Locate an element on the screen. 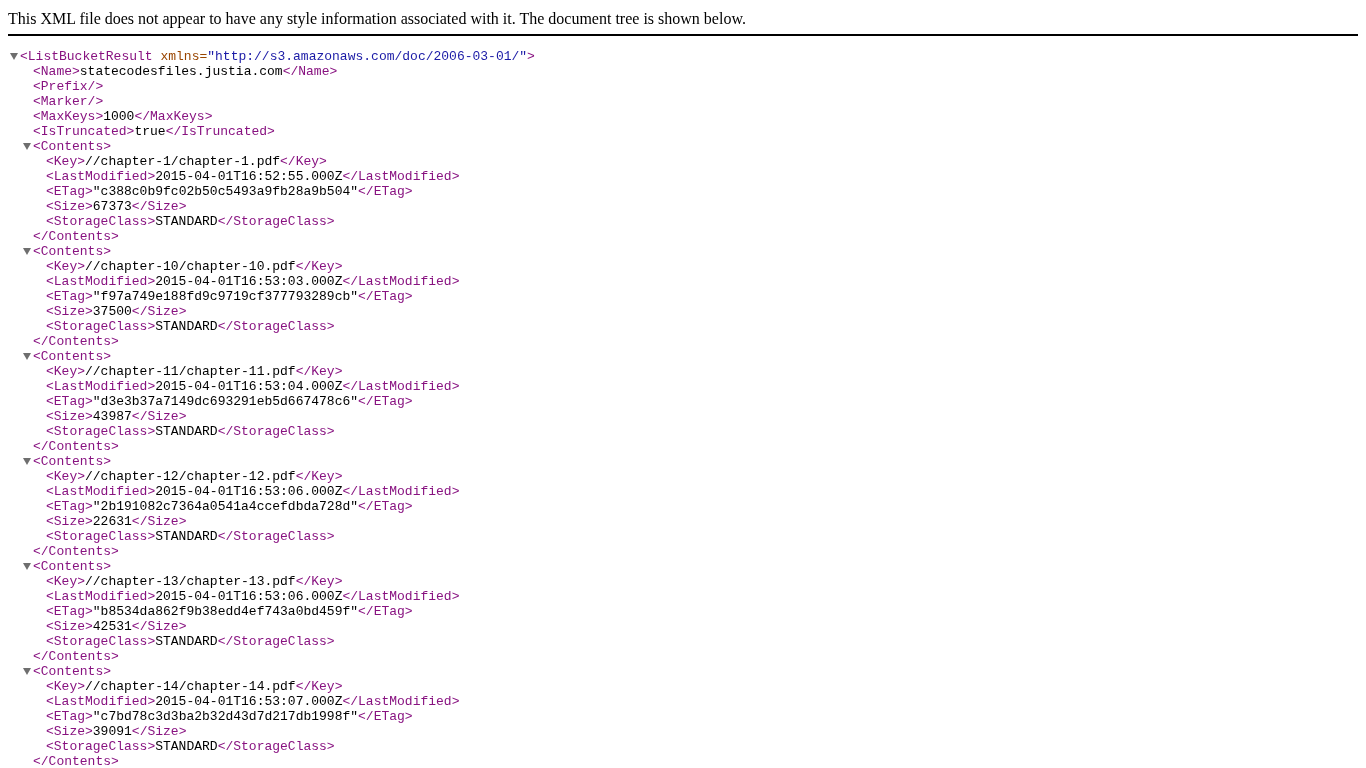  notice-text: This XML file does not appear to have any style information associated with it. The document tree is shown below. is located at coordinates (377, 19).